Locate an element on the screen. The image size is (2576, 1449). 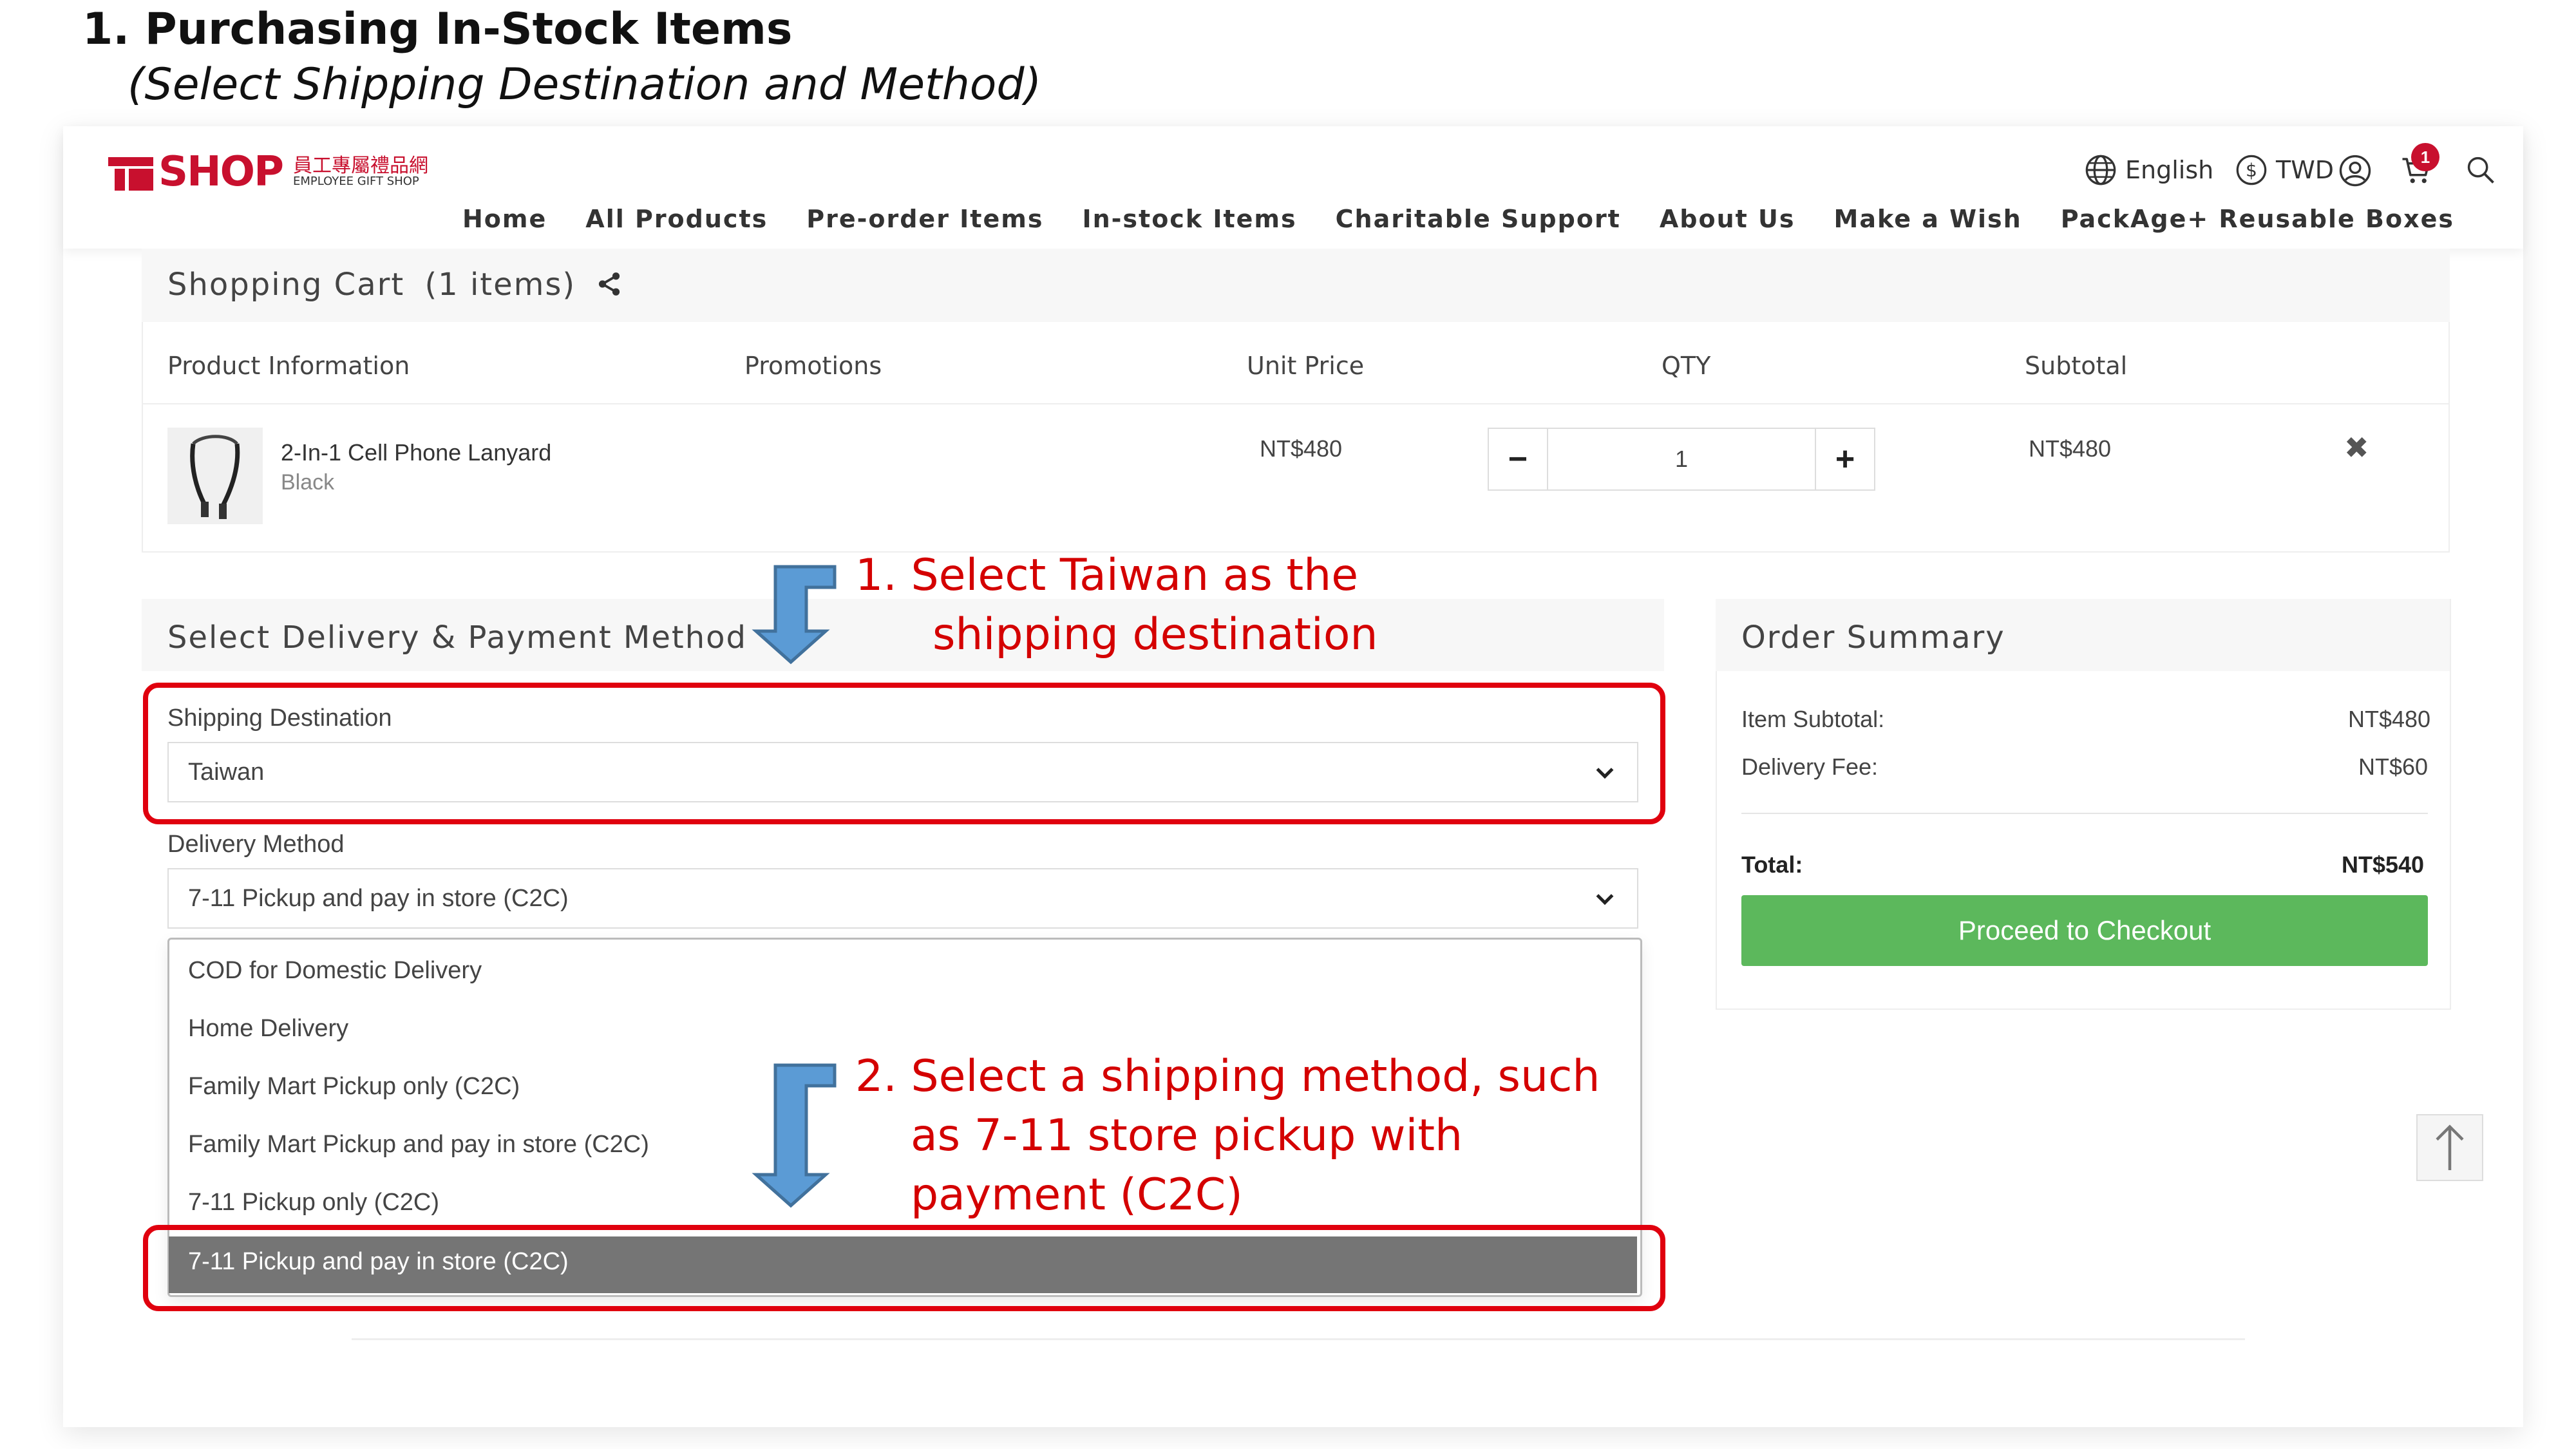
col-promotions: Promotions is located at coordinates (813, 366).